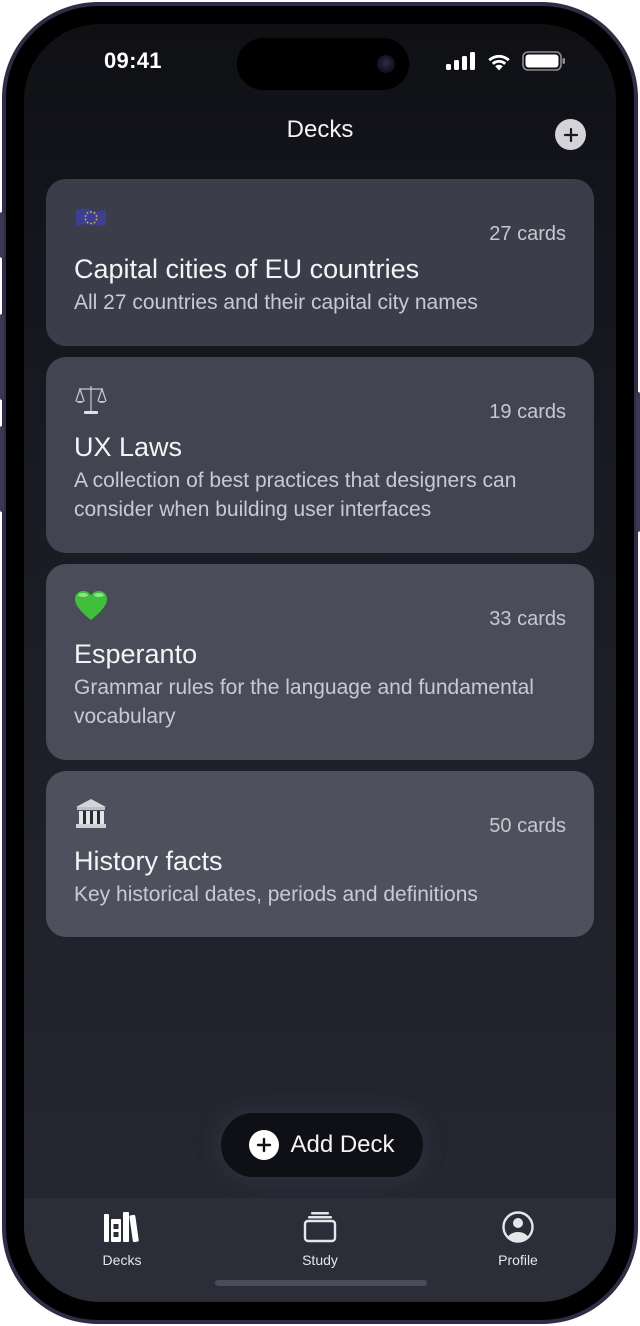 Image resolution: width=640 pixels, height=1326 pixels. Describe the element at coordinates (460, 61) in the screenshot. I see `cellular-signal-icon` at that location.